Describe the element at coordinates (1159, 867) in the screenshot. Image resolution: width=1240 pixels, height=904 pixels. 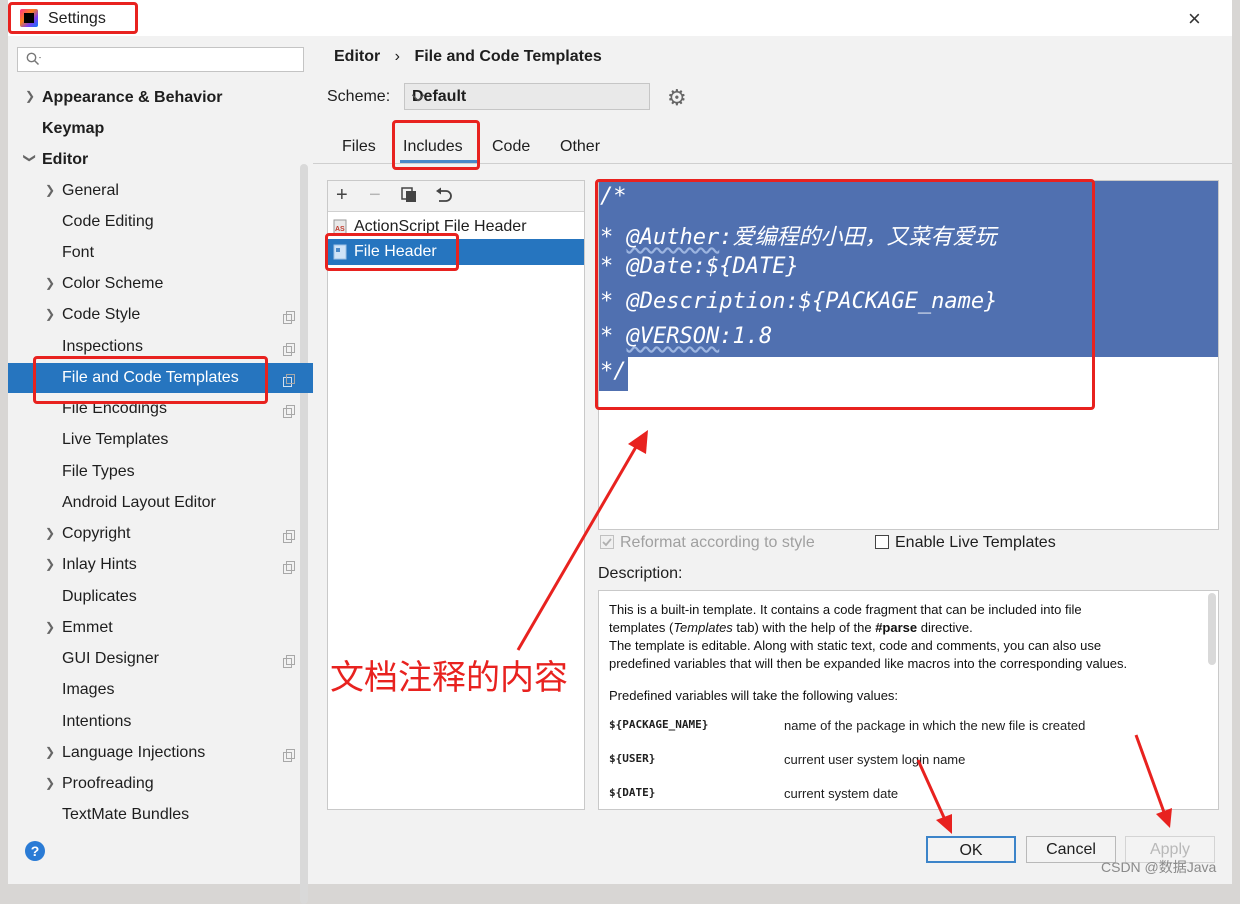
I see `watermark: CSDN @数据Java` at that location.